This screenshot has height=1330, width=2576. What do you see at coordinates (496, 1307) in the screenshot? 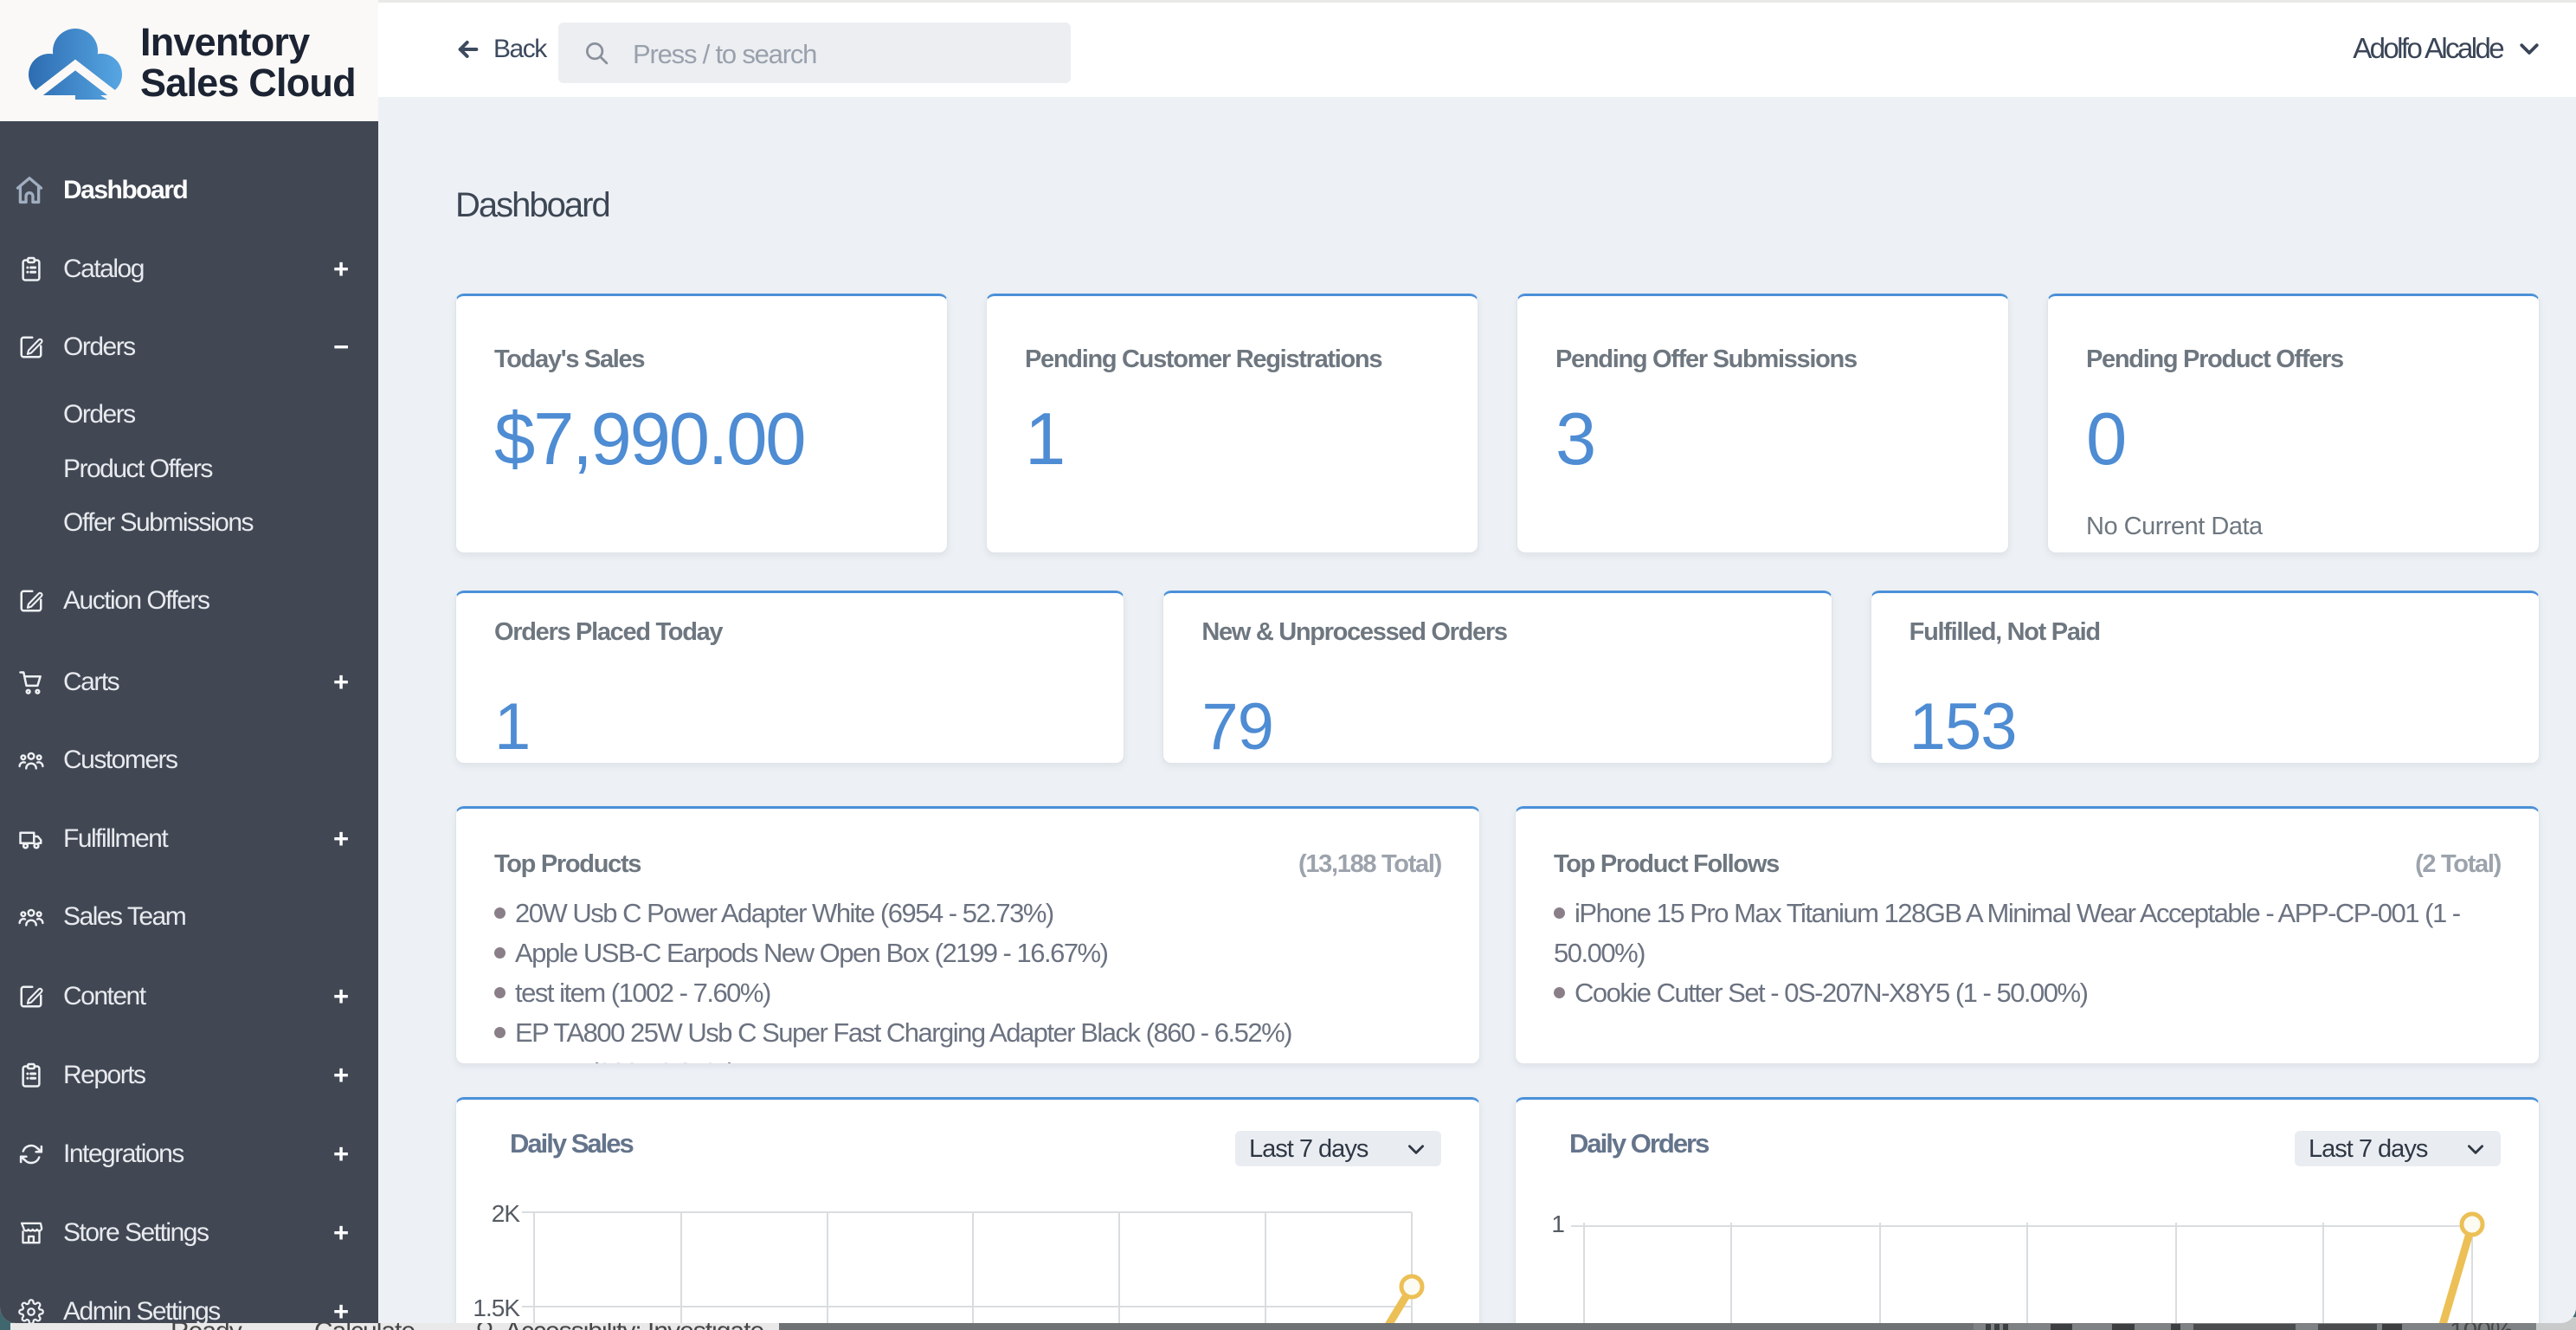
I see `svg-text: 1.5K` at bounding box center [496, 1307].